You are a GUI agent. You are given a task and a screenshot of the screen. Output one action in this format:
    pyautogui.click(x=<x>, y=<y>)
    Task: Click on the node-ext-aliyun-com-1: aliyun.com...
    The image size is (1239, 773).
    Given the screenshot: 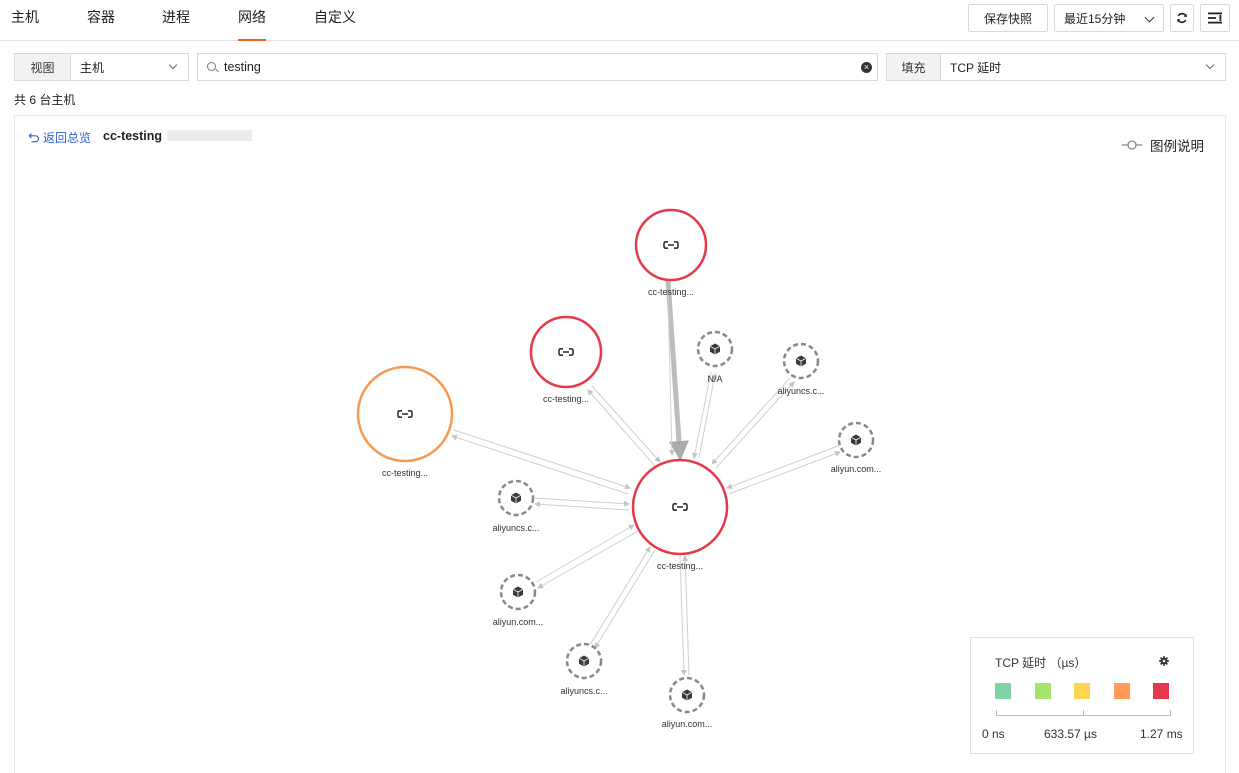 What is the action you would take?
    pyautogui.click(x=856, y=447)
    